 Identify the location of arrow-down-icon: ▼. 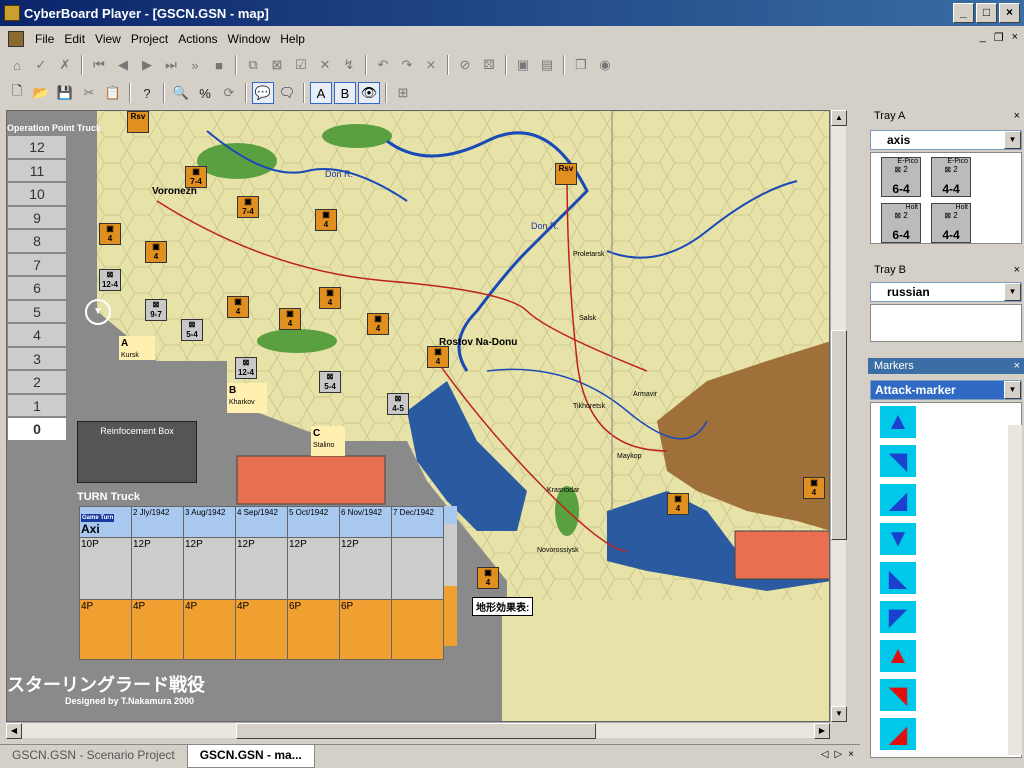
(898, 539).